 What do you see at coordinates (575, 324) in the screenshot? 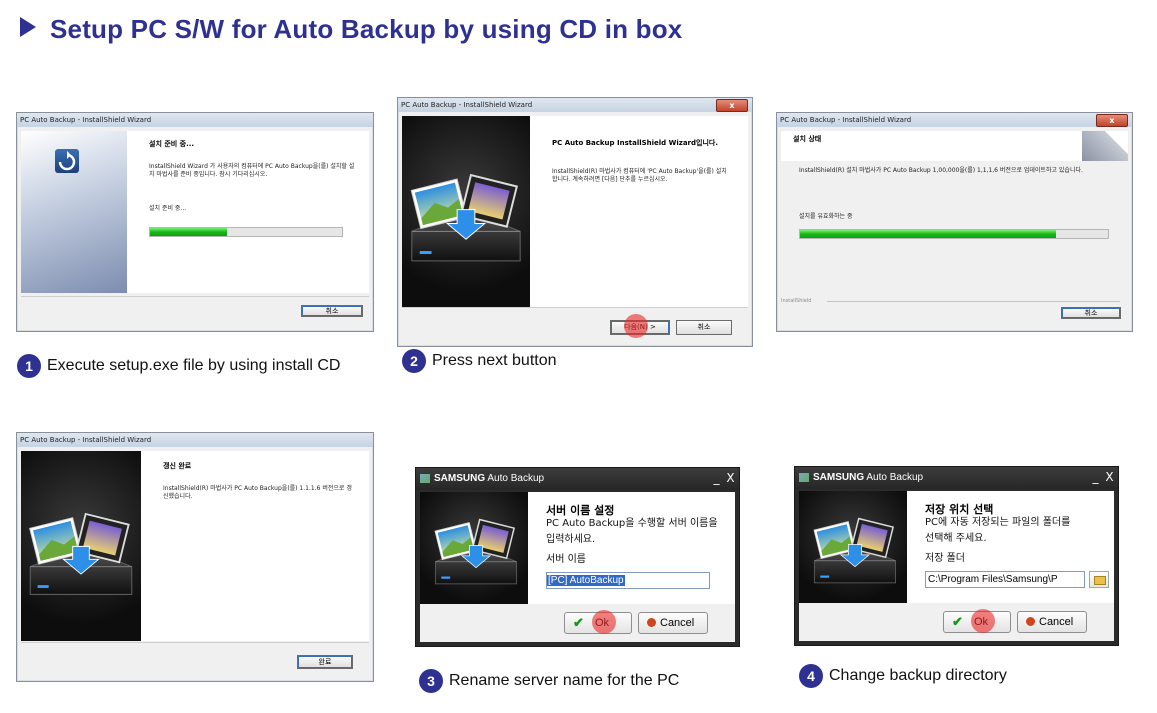
I see `wizard-footer: 다음(N) > 취소` at bounding box center [575, 324].